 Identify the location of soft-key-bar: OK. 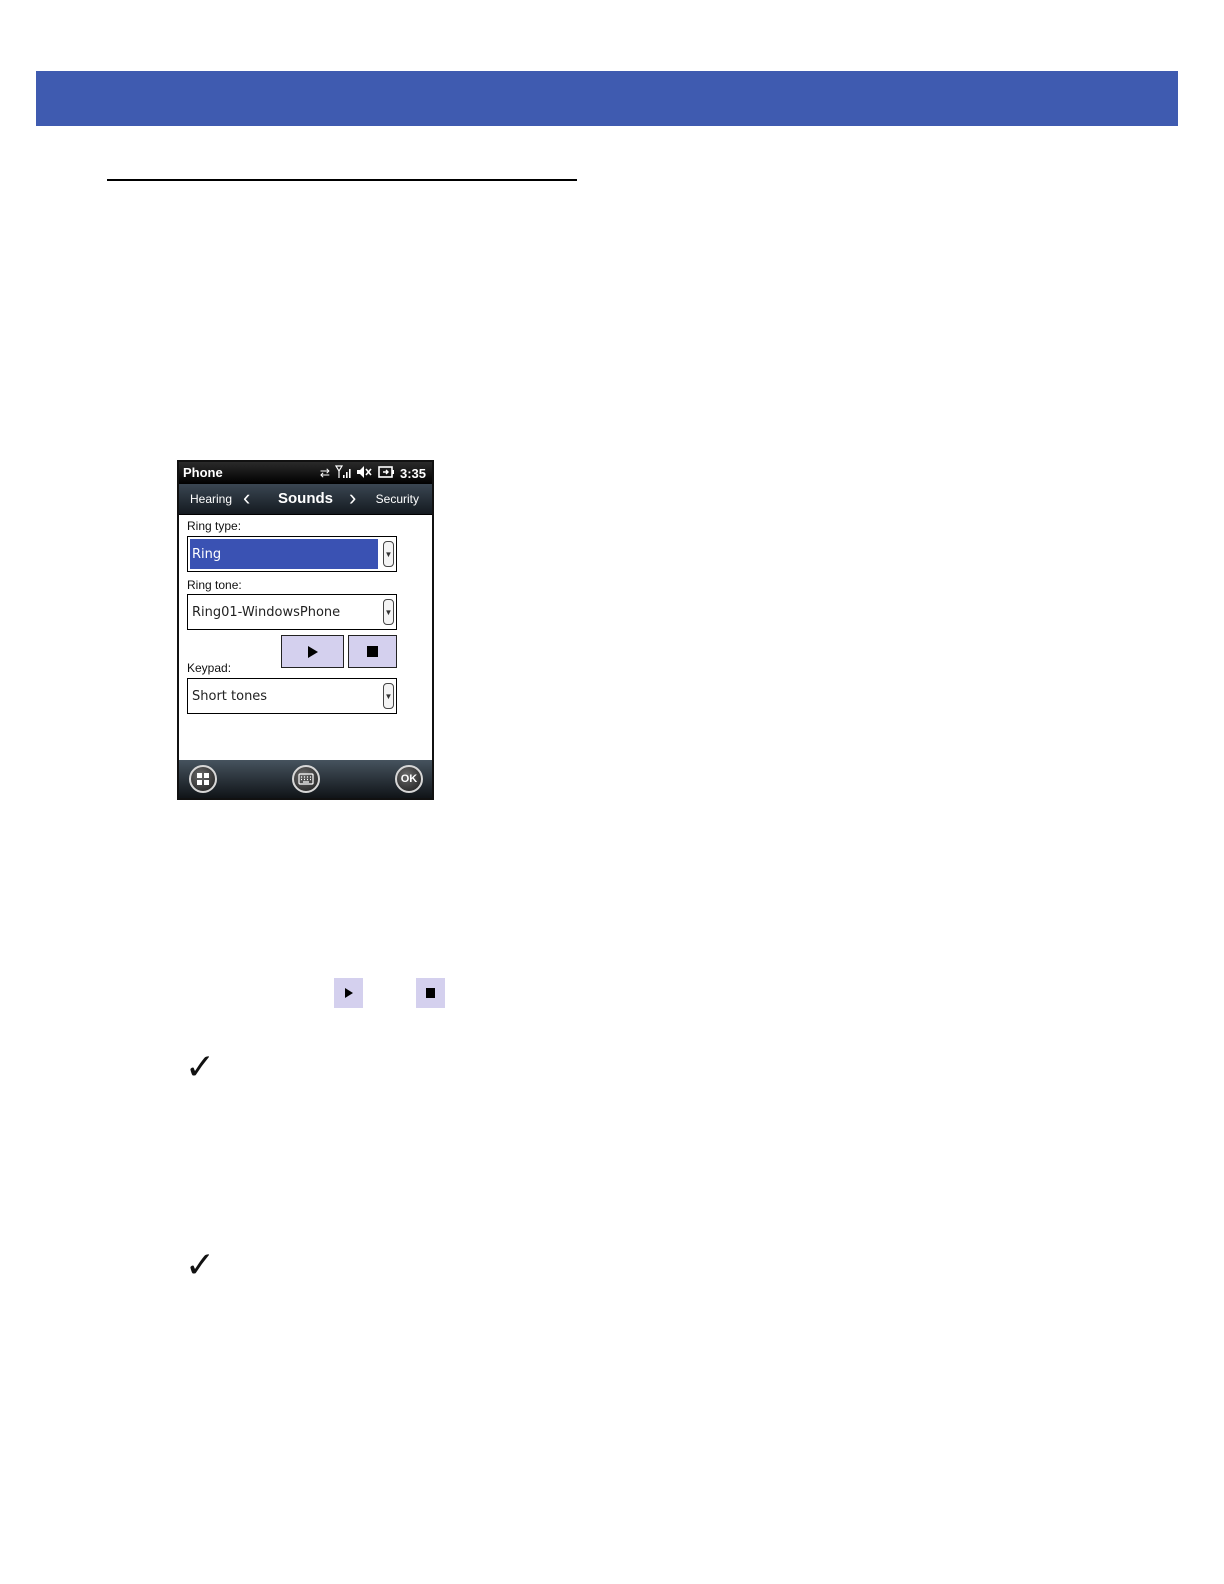
(305, 779).